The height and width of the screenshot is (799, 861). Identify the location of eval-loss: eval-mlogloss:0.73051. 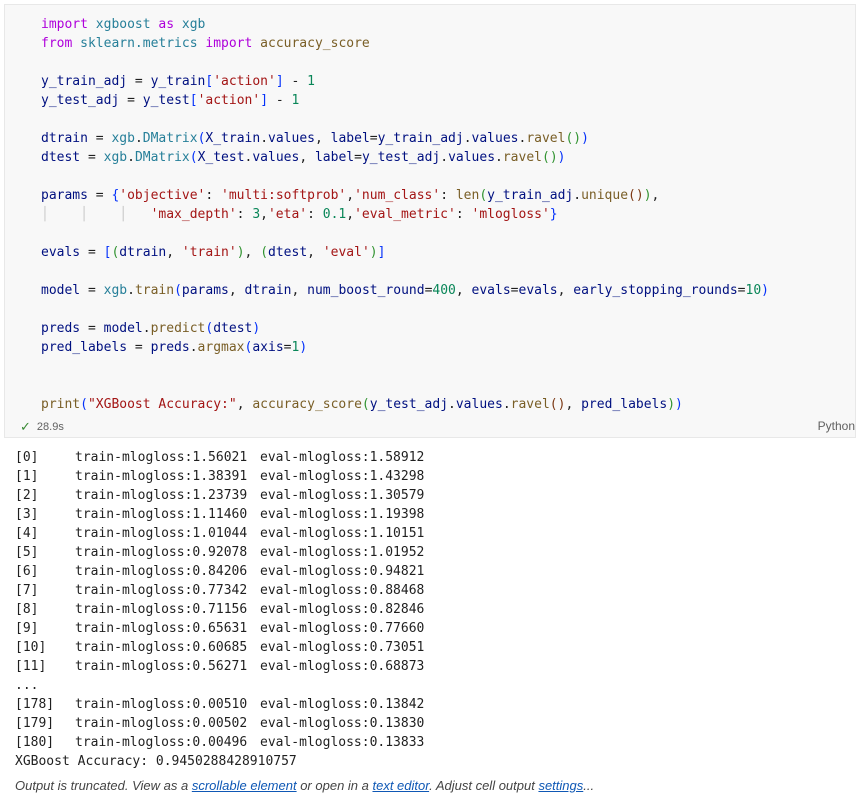
(342, 647).